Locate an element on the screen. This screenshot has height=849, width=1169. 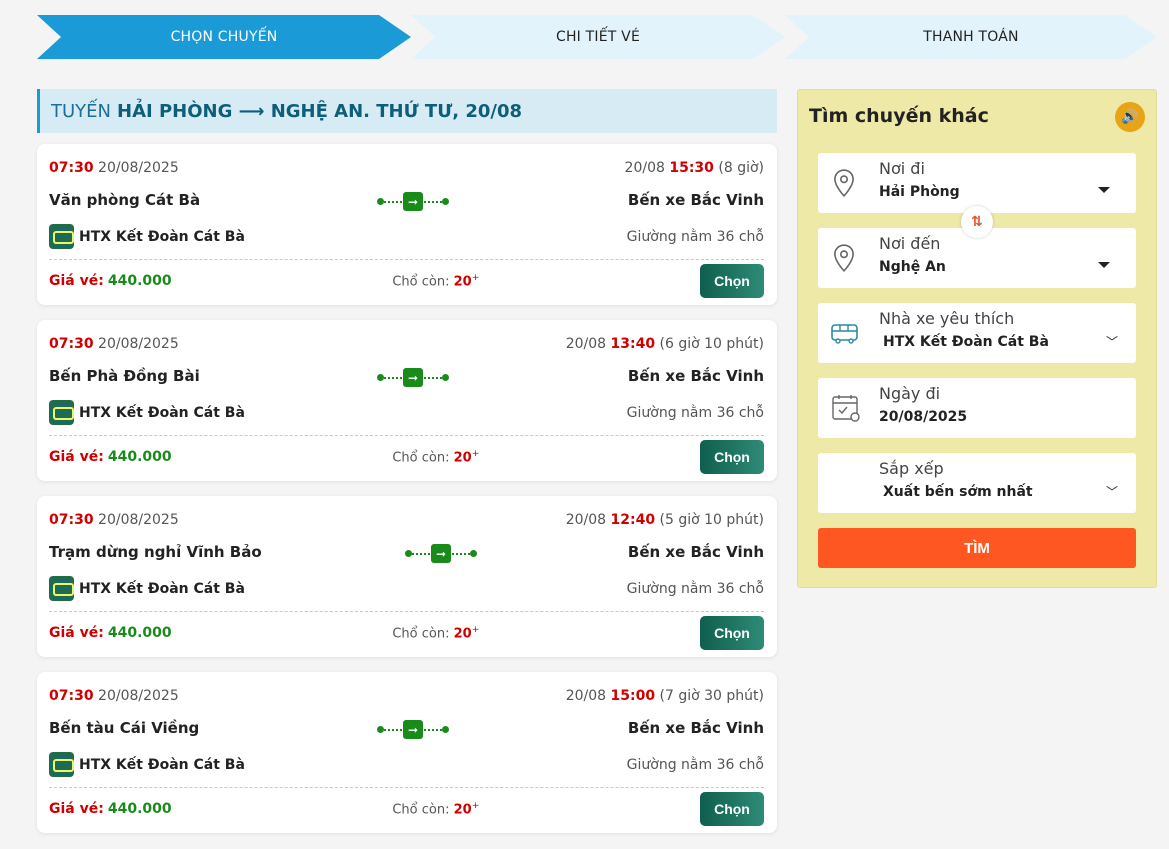
sound-icon: 🔊 is located at coordinates (1130, 117).